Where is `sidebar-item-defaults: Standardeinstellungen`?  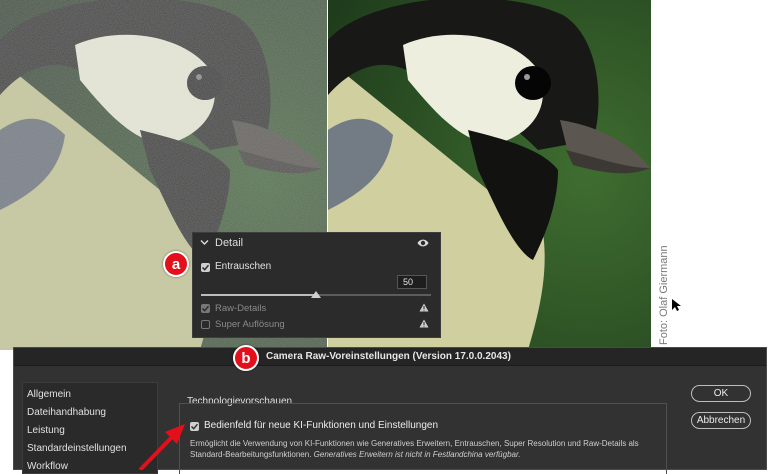 sidebar-item-defaults: Standardeinstellungen is located at coordinates (77, 448).